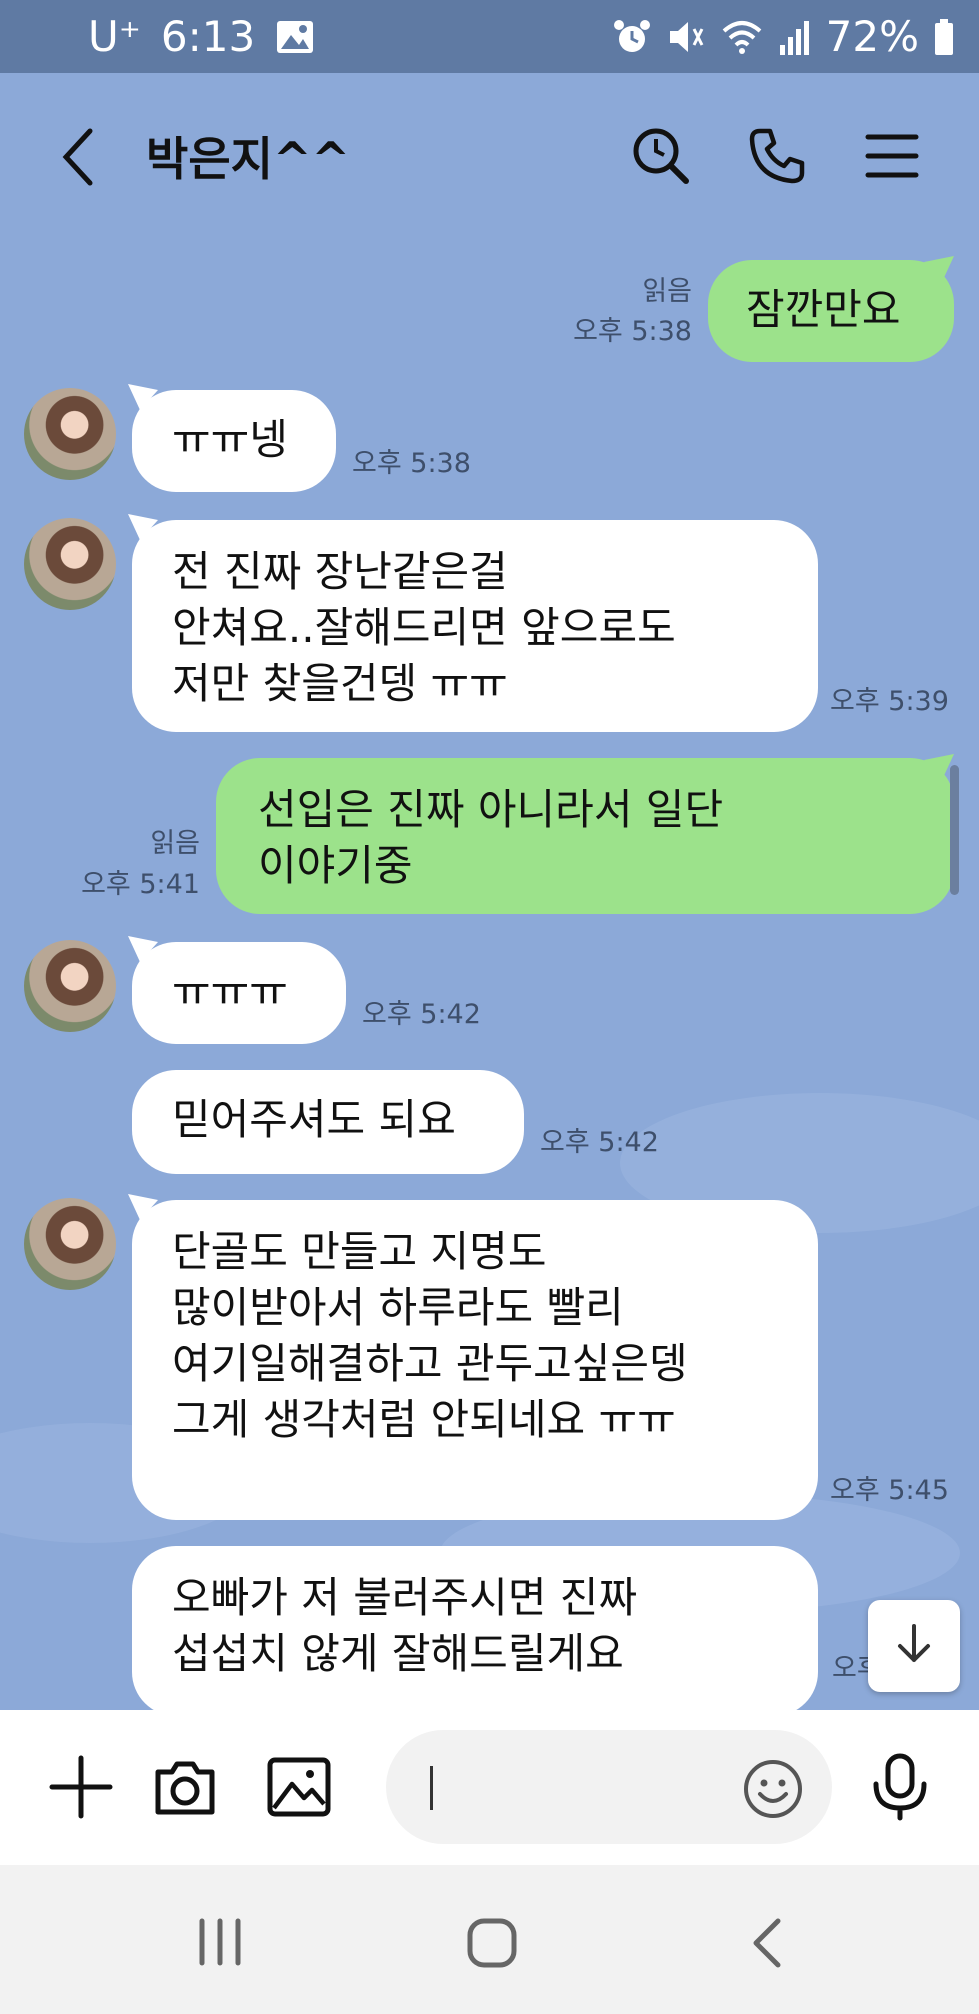 This screenshot has width=979, height=2014. Describe the element at coordinates (944, 37) in the screenshot. I see `battery-icon` at that location.